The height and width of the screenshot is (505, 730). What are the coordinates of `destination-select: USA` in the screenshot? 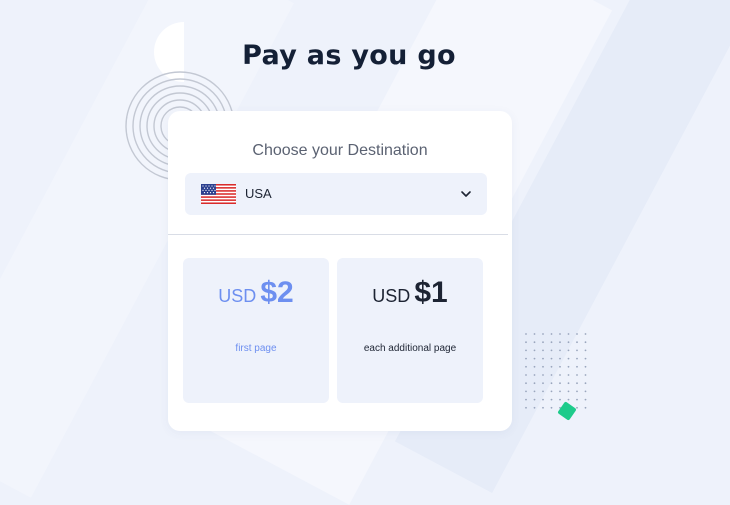 It's located at (336, 194).